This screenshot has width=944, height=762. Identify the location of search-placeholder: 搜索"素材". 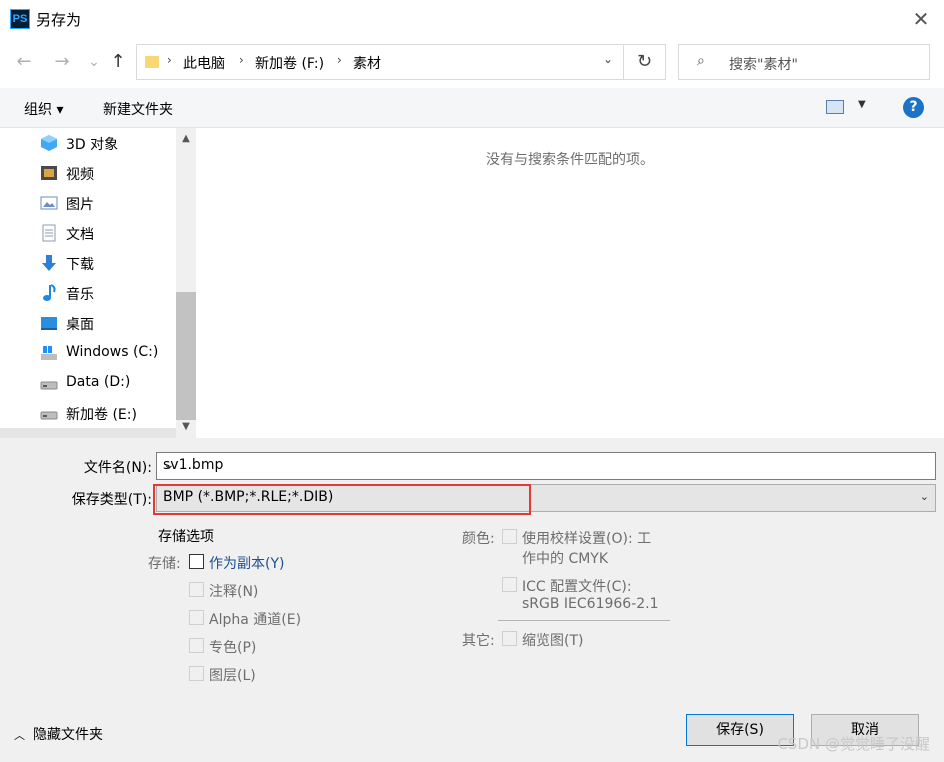
(763, 65).